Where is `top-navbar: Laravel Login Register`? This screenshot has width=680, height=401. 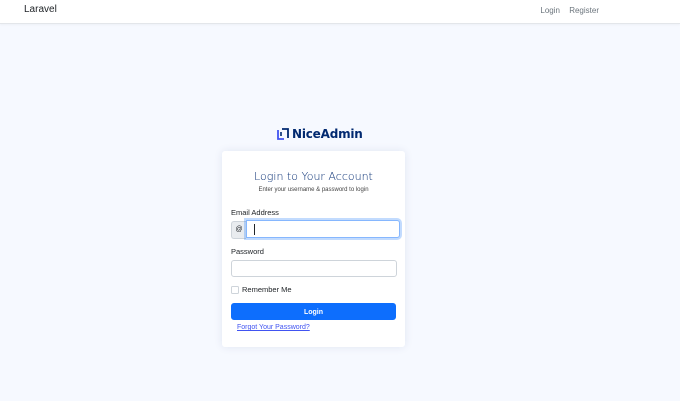 top-navbar: Laravel Login Register is located at coordinates (340, 12).